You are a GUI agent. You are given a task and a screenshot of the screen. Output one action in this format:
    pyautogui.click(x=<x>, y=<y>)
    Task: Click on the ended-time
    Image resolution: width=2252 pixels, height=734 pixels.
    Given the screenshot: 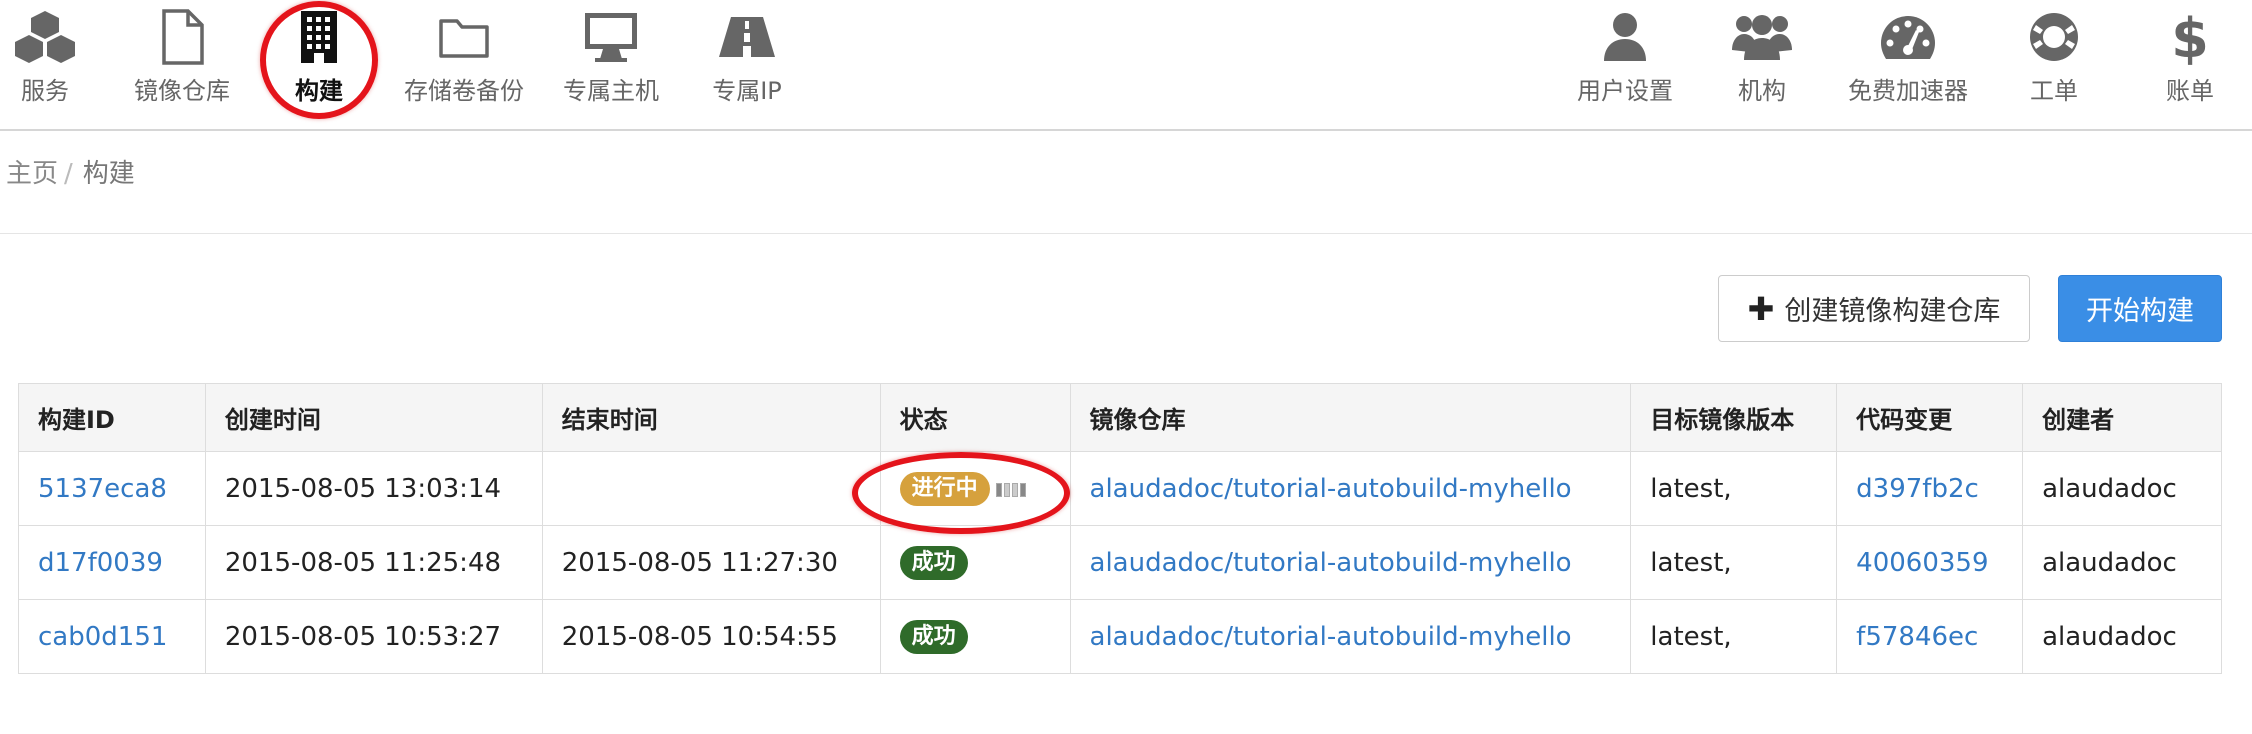 What is the action you would take?
    pyautogui.click(x=711, y=488)
    